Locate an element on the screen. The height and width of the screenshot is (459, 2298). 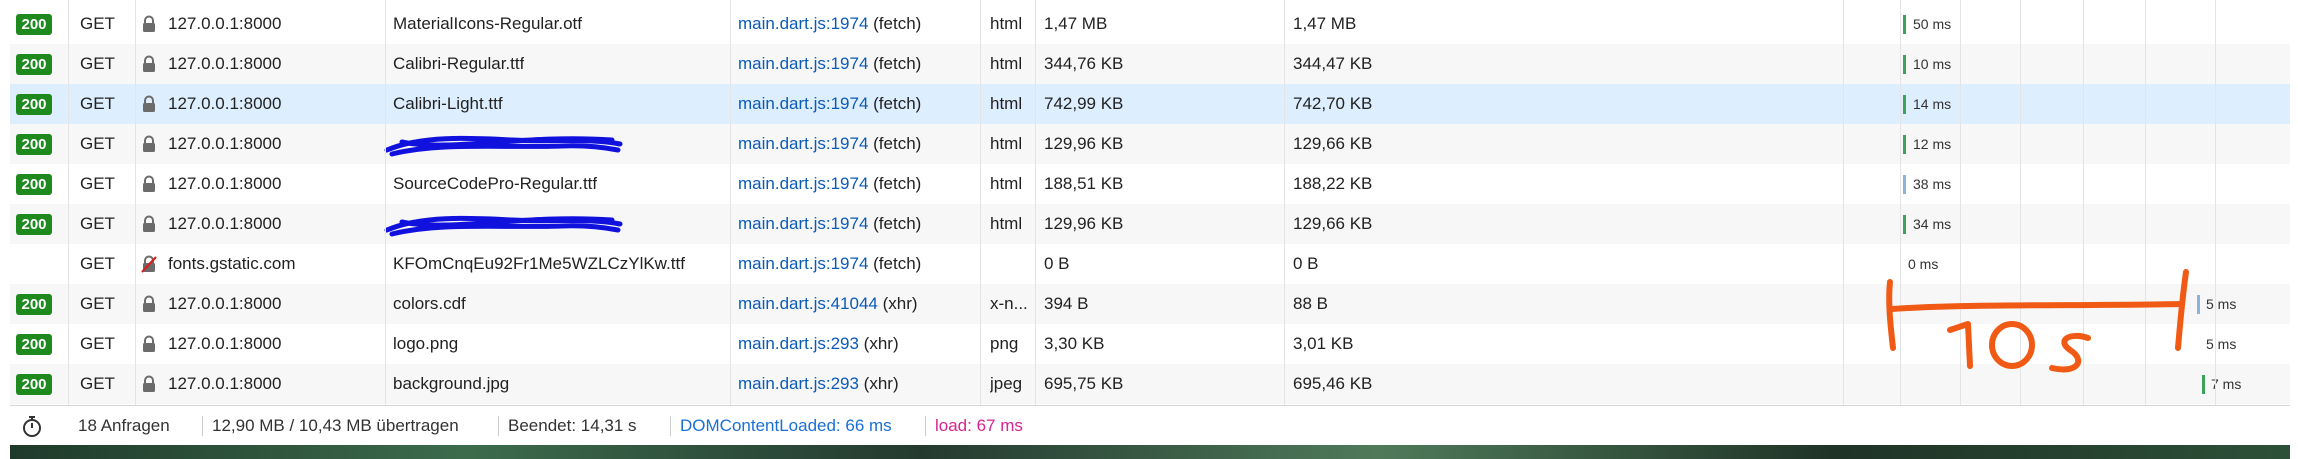
background-page-strip is located at coordinates (1150, 452).